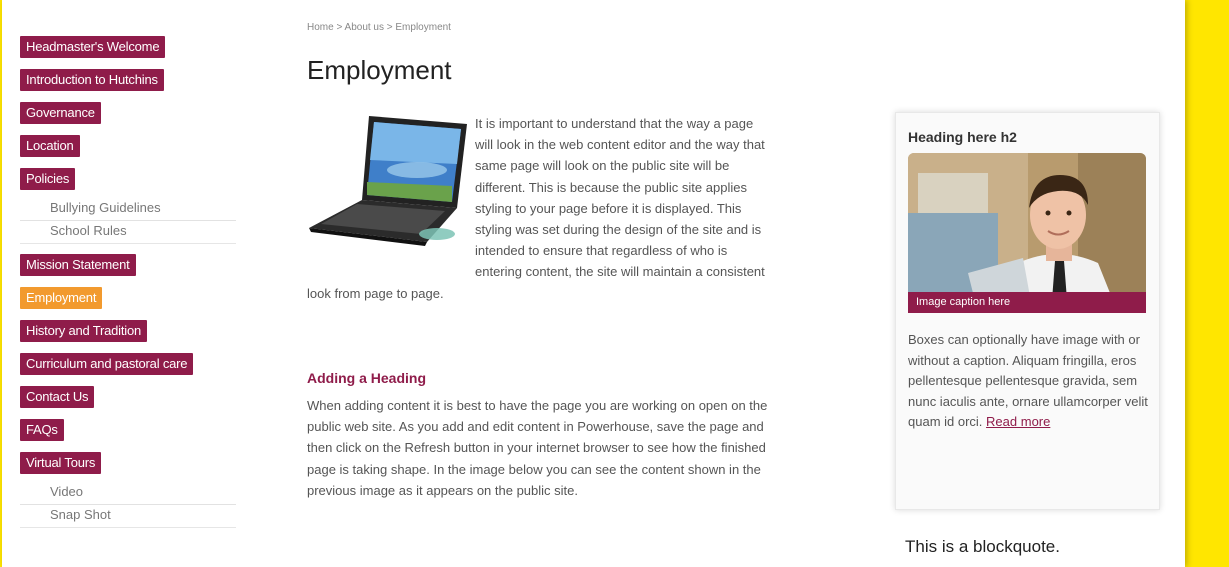 This screenshot has width=1229, height=567. Describe the element at coordinates (1027, 302) in the screenshot. I see `image-caption: Image caption here` at that location.